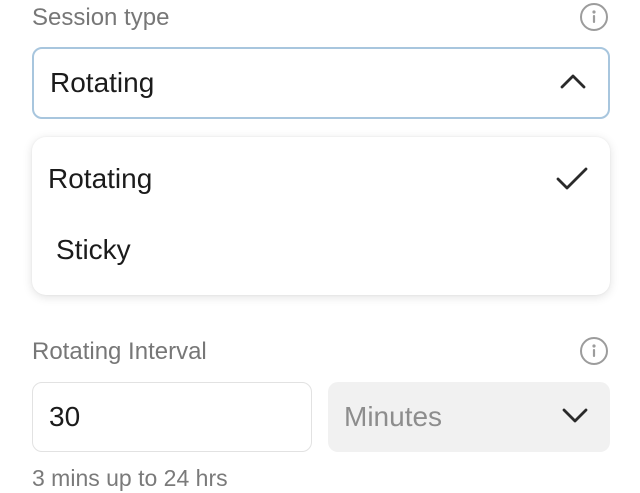 This screenshot has height=493, width=640. I want to click on rotating-interval-info-icon, so click(594, 351).